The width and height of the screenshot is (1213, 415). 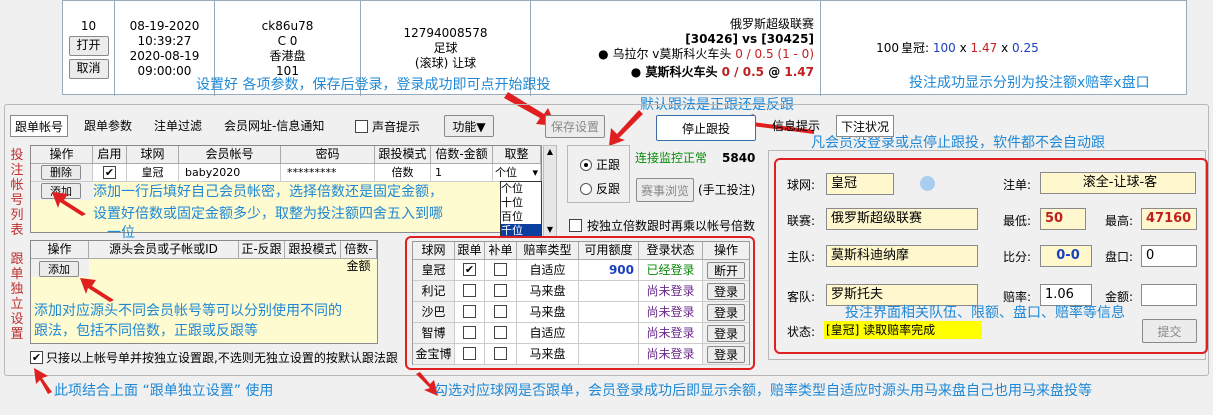 What do you see at coordinates (434, 251) in the screenshot?
I see `site-header-name: 球网` at bounding box center [434, 251].